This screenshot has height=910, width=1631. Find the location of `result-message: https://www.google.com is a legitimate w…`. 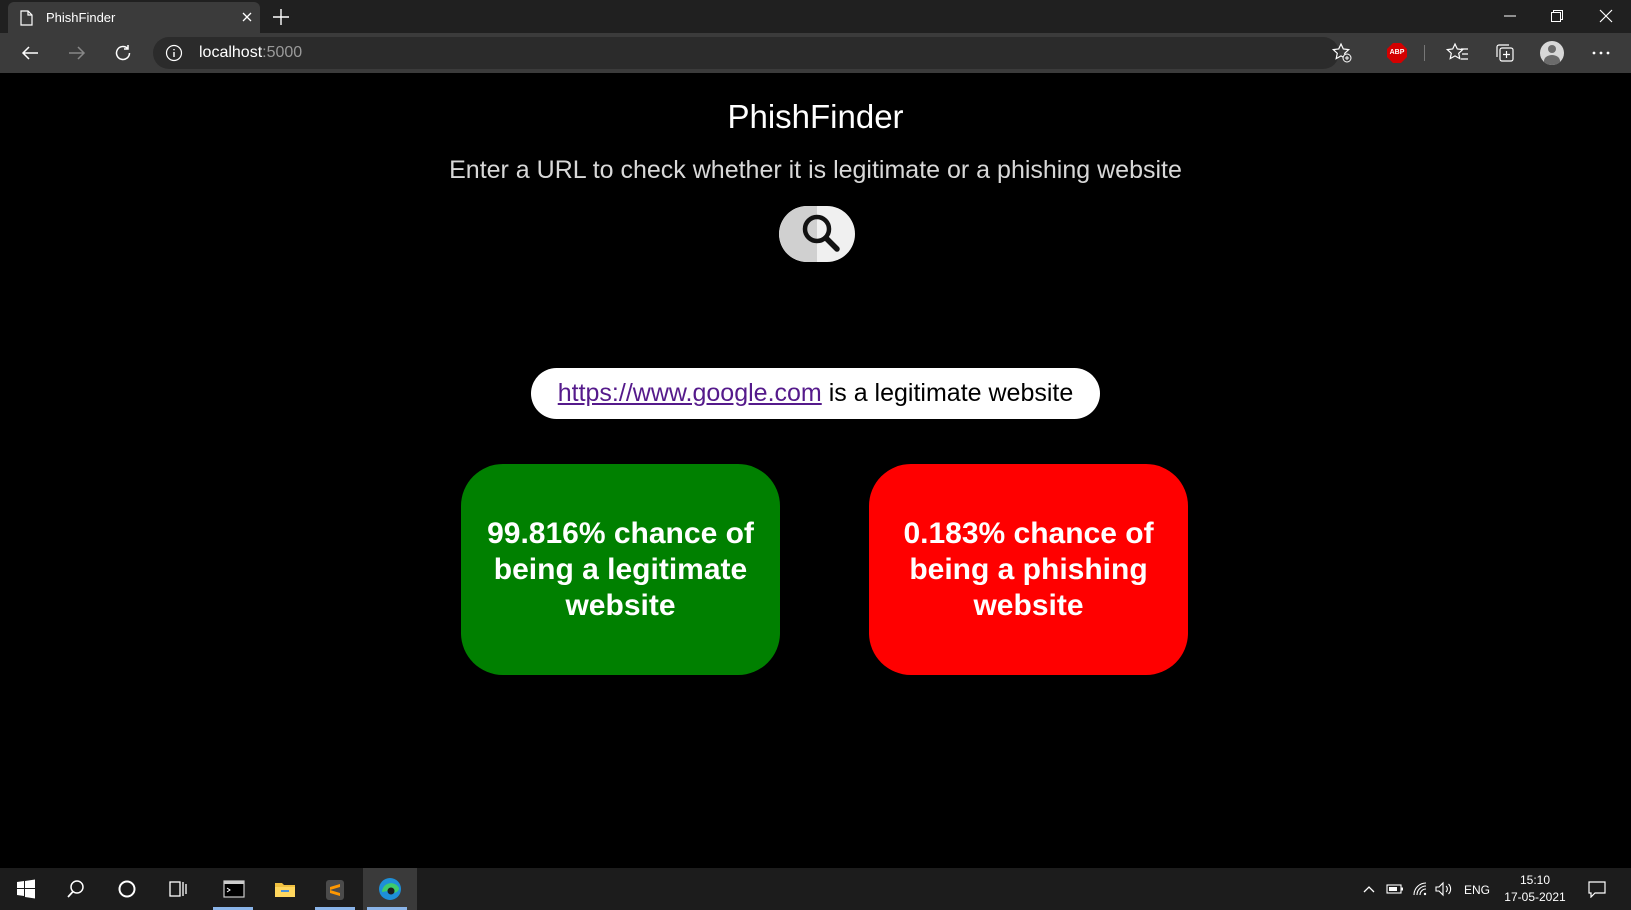

result-message: https://www.google.com is a legitimate w… is located at coordinates (815, 393).